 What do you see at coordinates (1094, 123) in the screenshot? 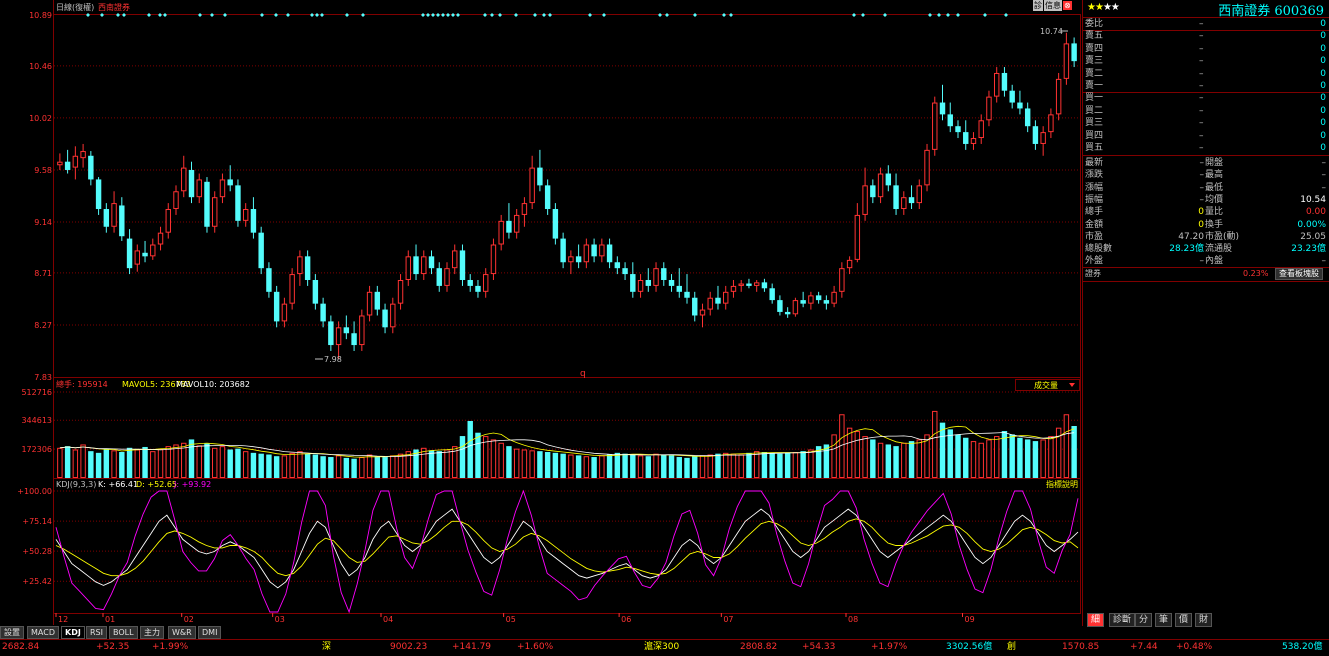
I see `order-label: 買三` at bounding box center [1094, 123].